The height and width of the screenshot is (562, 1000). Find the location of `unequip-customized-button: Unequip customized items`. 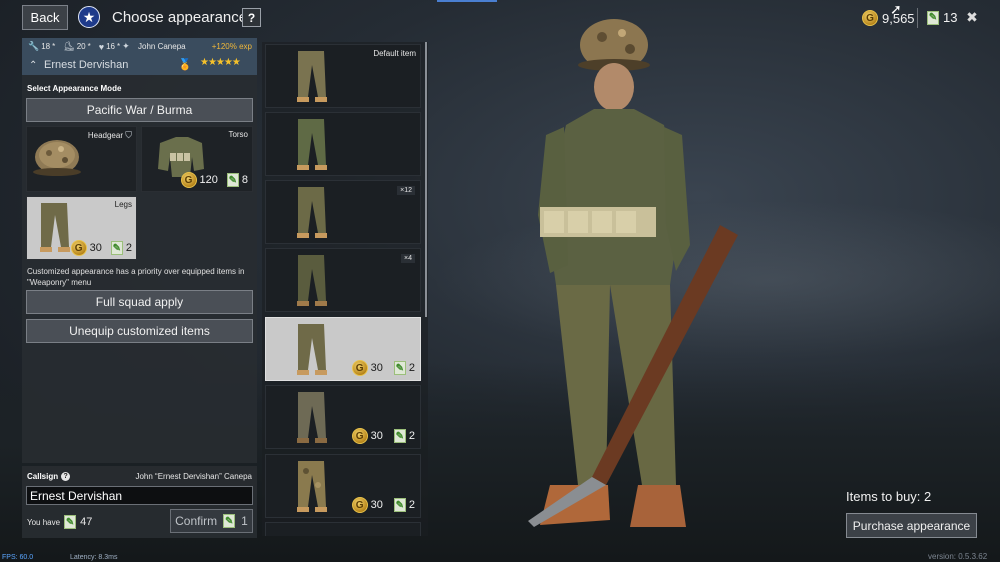

unequip-customized-button: Unequip customized items is located at coordinates (139, 331).